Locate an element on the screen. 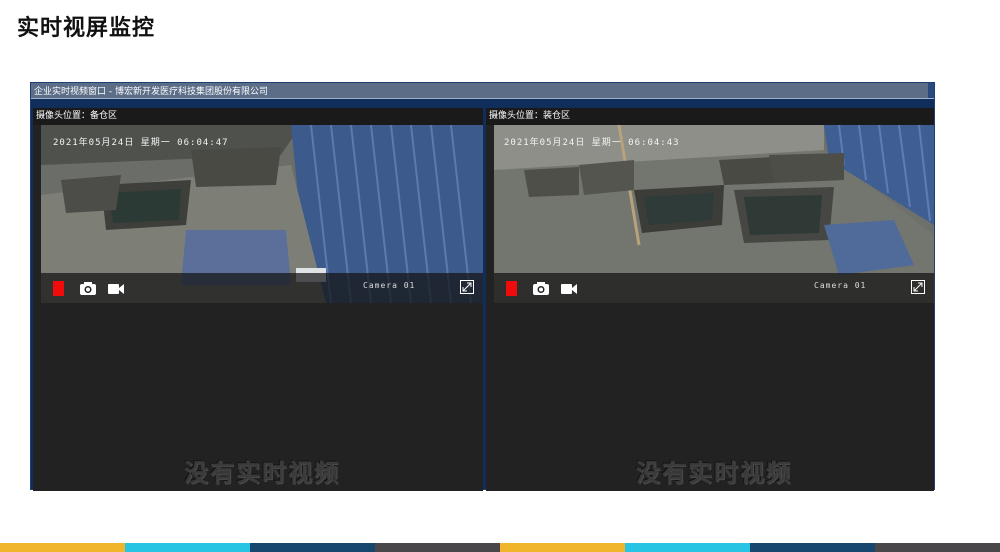 This screenshot has height=552, width=1000. camera-panel-header: 摄像头位置：装仓区 is located at coordinates (710, 116).